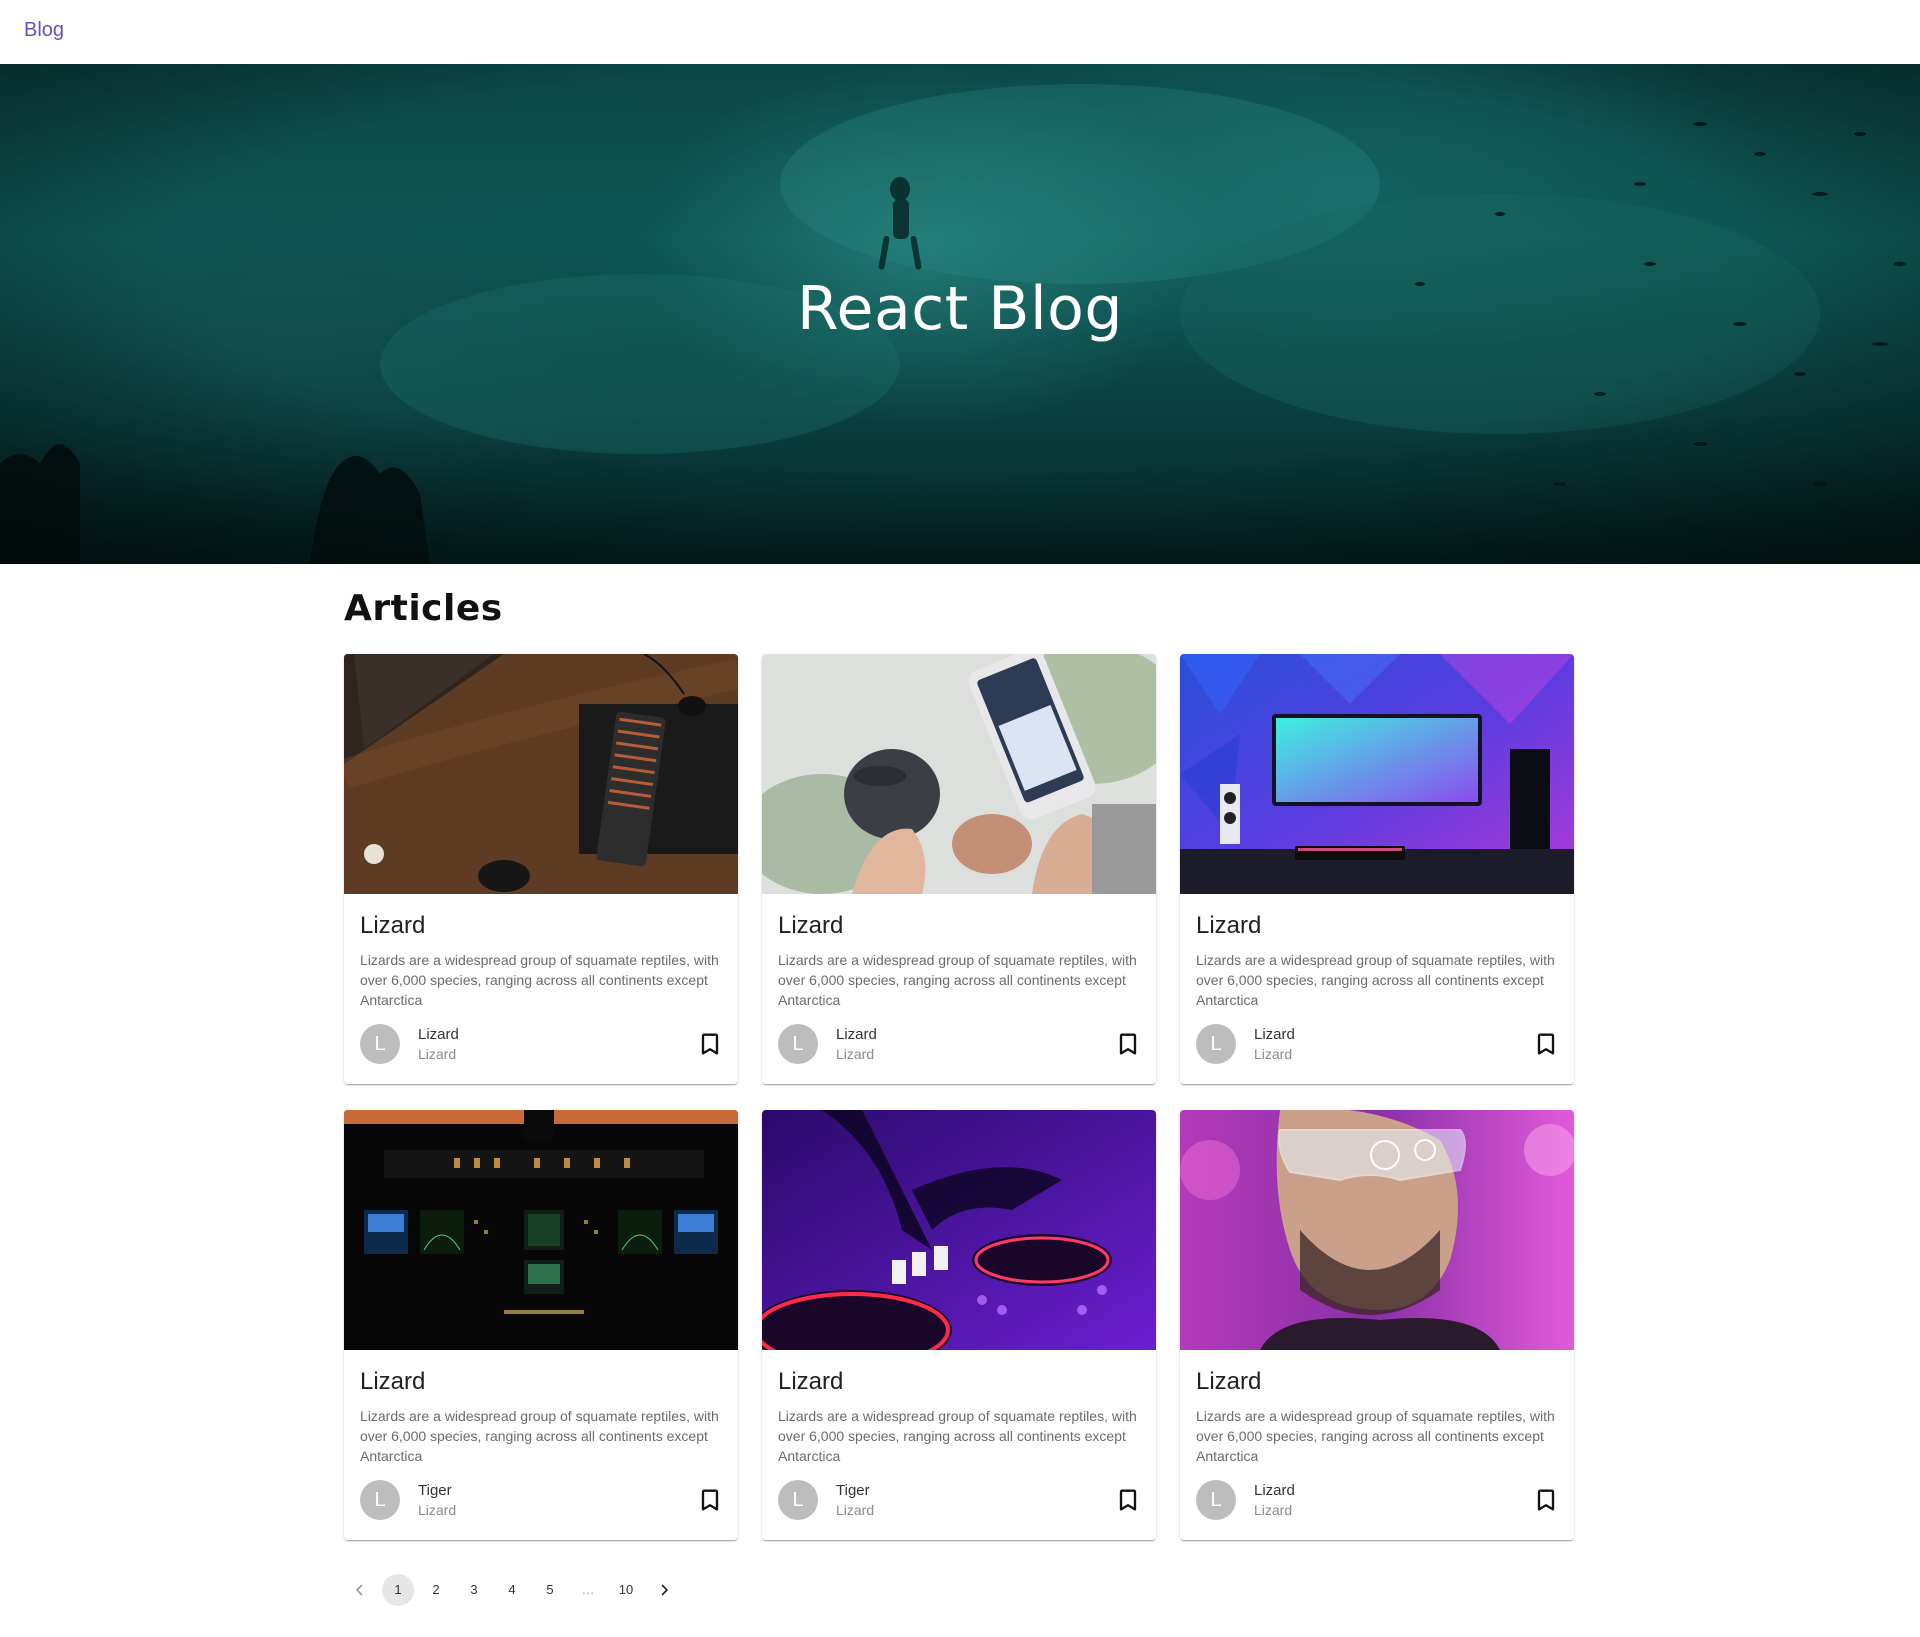 The width and height of the screenshot is (1920, 1637). I want to click on card-image-neon-gaming-setup, so click(1377, 774).